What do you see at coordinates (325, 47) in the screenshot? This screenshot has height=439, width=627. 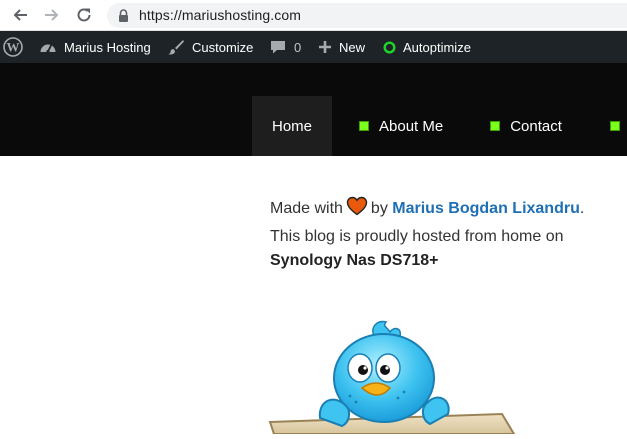 I see `plus-icon` at bounding box center [325, 47].